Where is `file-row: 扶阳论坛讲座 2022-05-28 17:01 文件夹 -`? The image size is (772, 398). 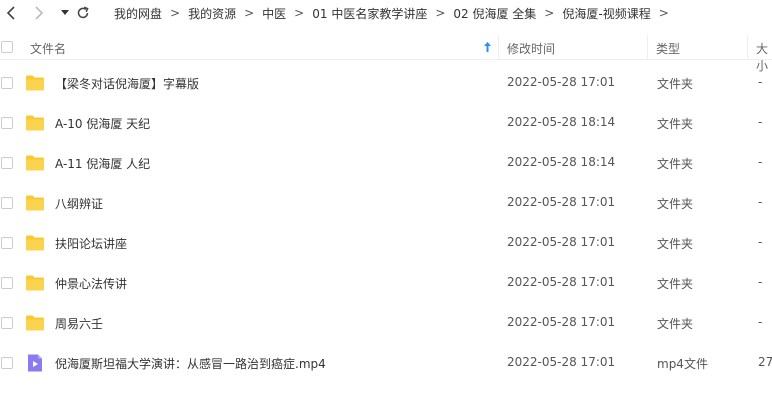 file-row: 扶阳论坛讲座 2022-05-28 17:01 文件夹 - is located at coordinates (386, 243).